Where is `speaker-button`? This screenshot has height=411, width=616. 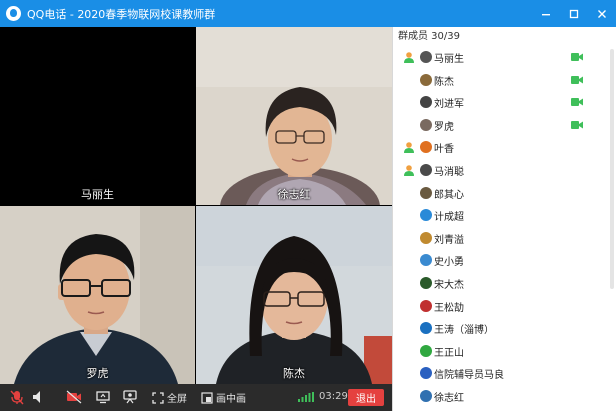 speaker-button is located at coordinates (38, 397).